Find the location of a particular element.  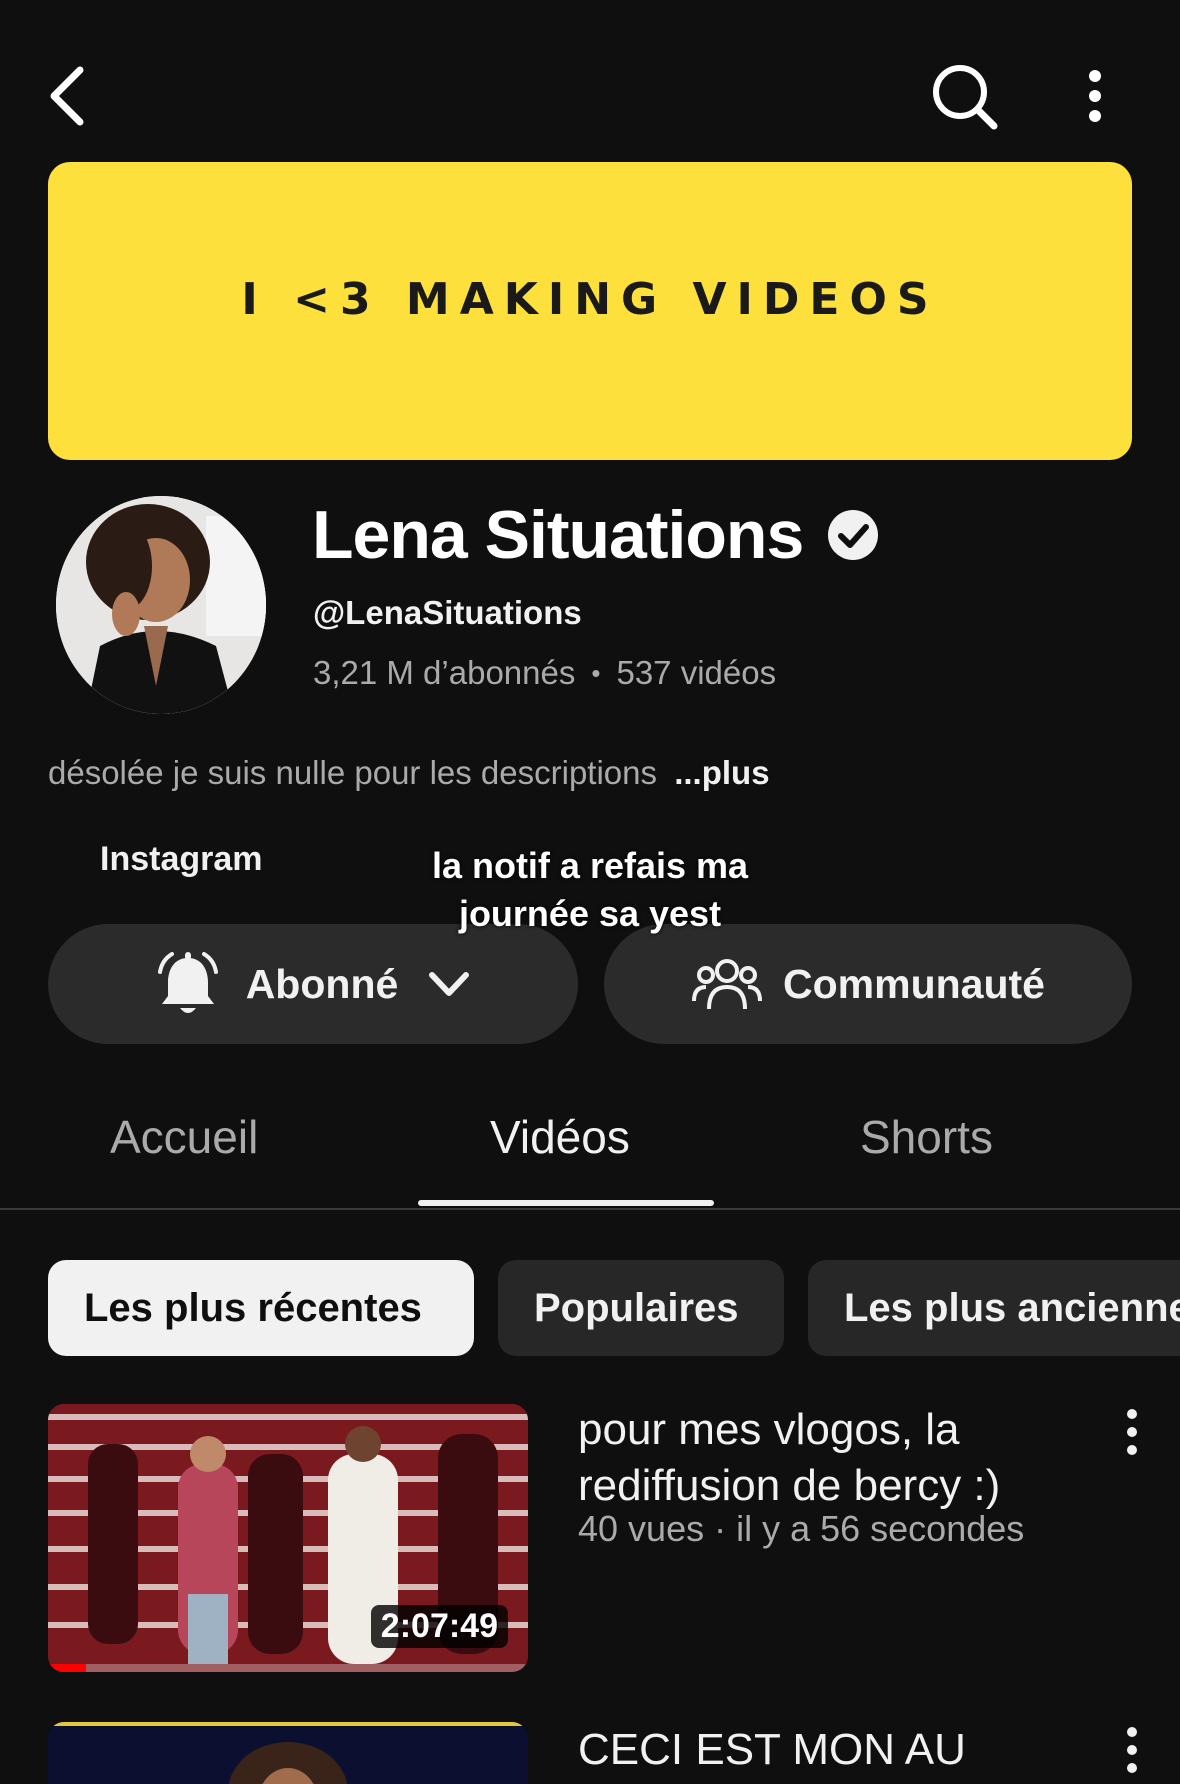

banner-text: I <3 MAKING VIDEOS is located at coordinates (590, 299).